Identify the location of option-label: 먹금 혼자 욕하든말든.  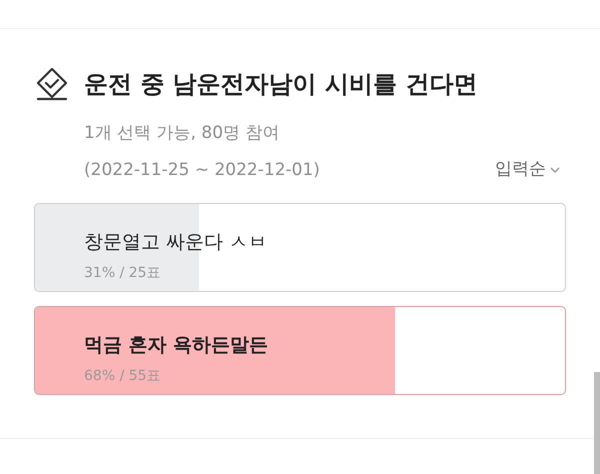
(177, 345).